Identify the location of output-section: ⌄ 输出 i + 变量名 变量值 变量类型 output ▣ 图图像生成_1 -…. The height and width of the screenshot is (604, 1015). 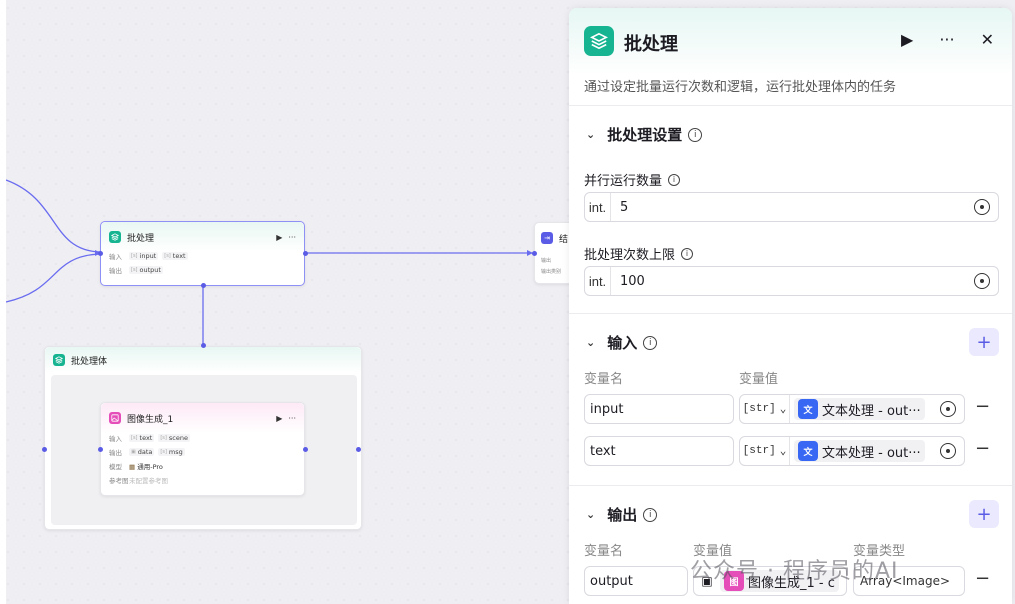
(790, 545).